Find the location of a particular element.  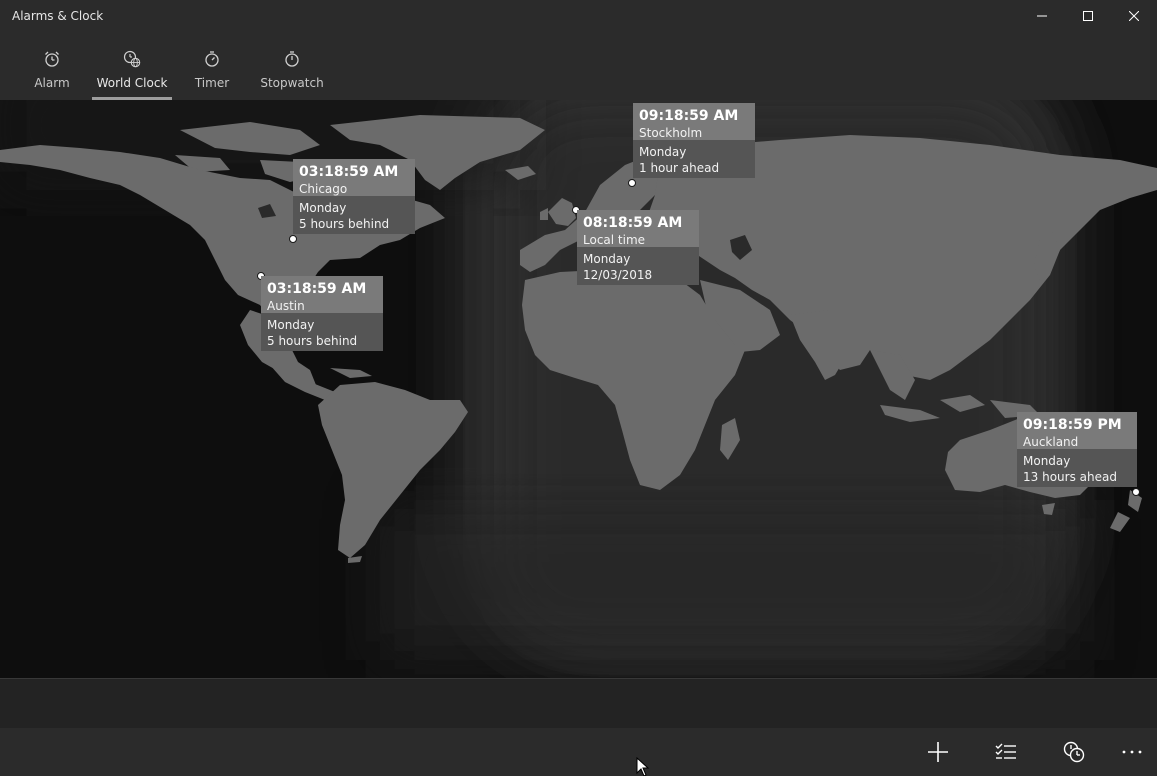

tab-alarm: Alarm is located at coordinates (52, 67).